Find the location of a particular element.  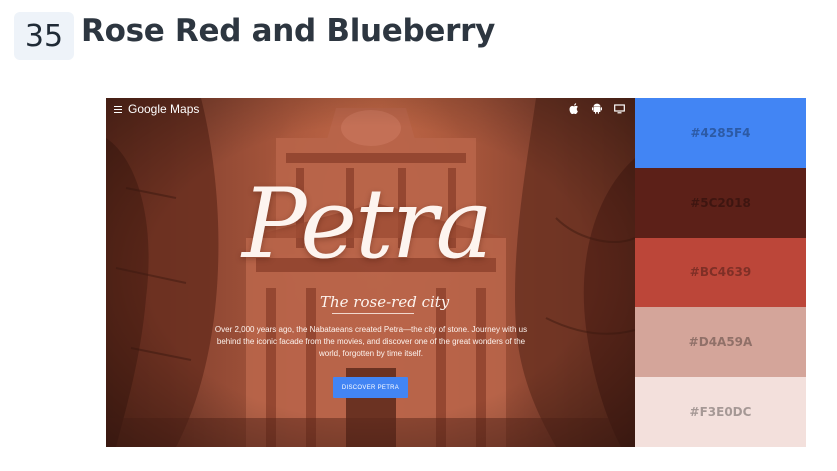

swatch-hex-label: #F3E0DC is located at coordinates (720, 412).